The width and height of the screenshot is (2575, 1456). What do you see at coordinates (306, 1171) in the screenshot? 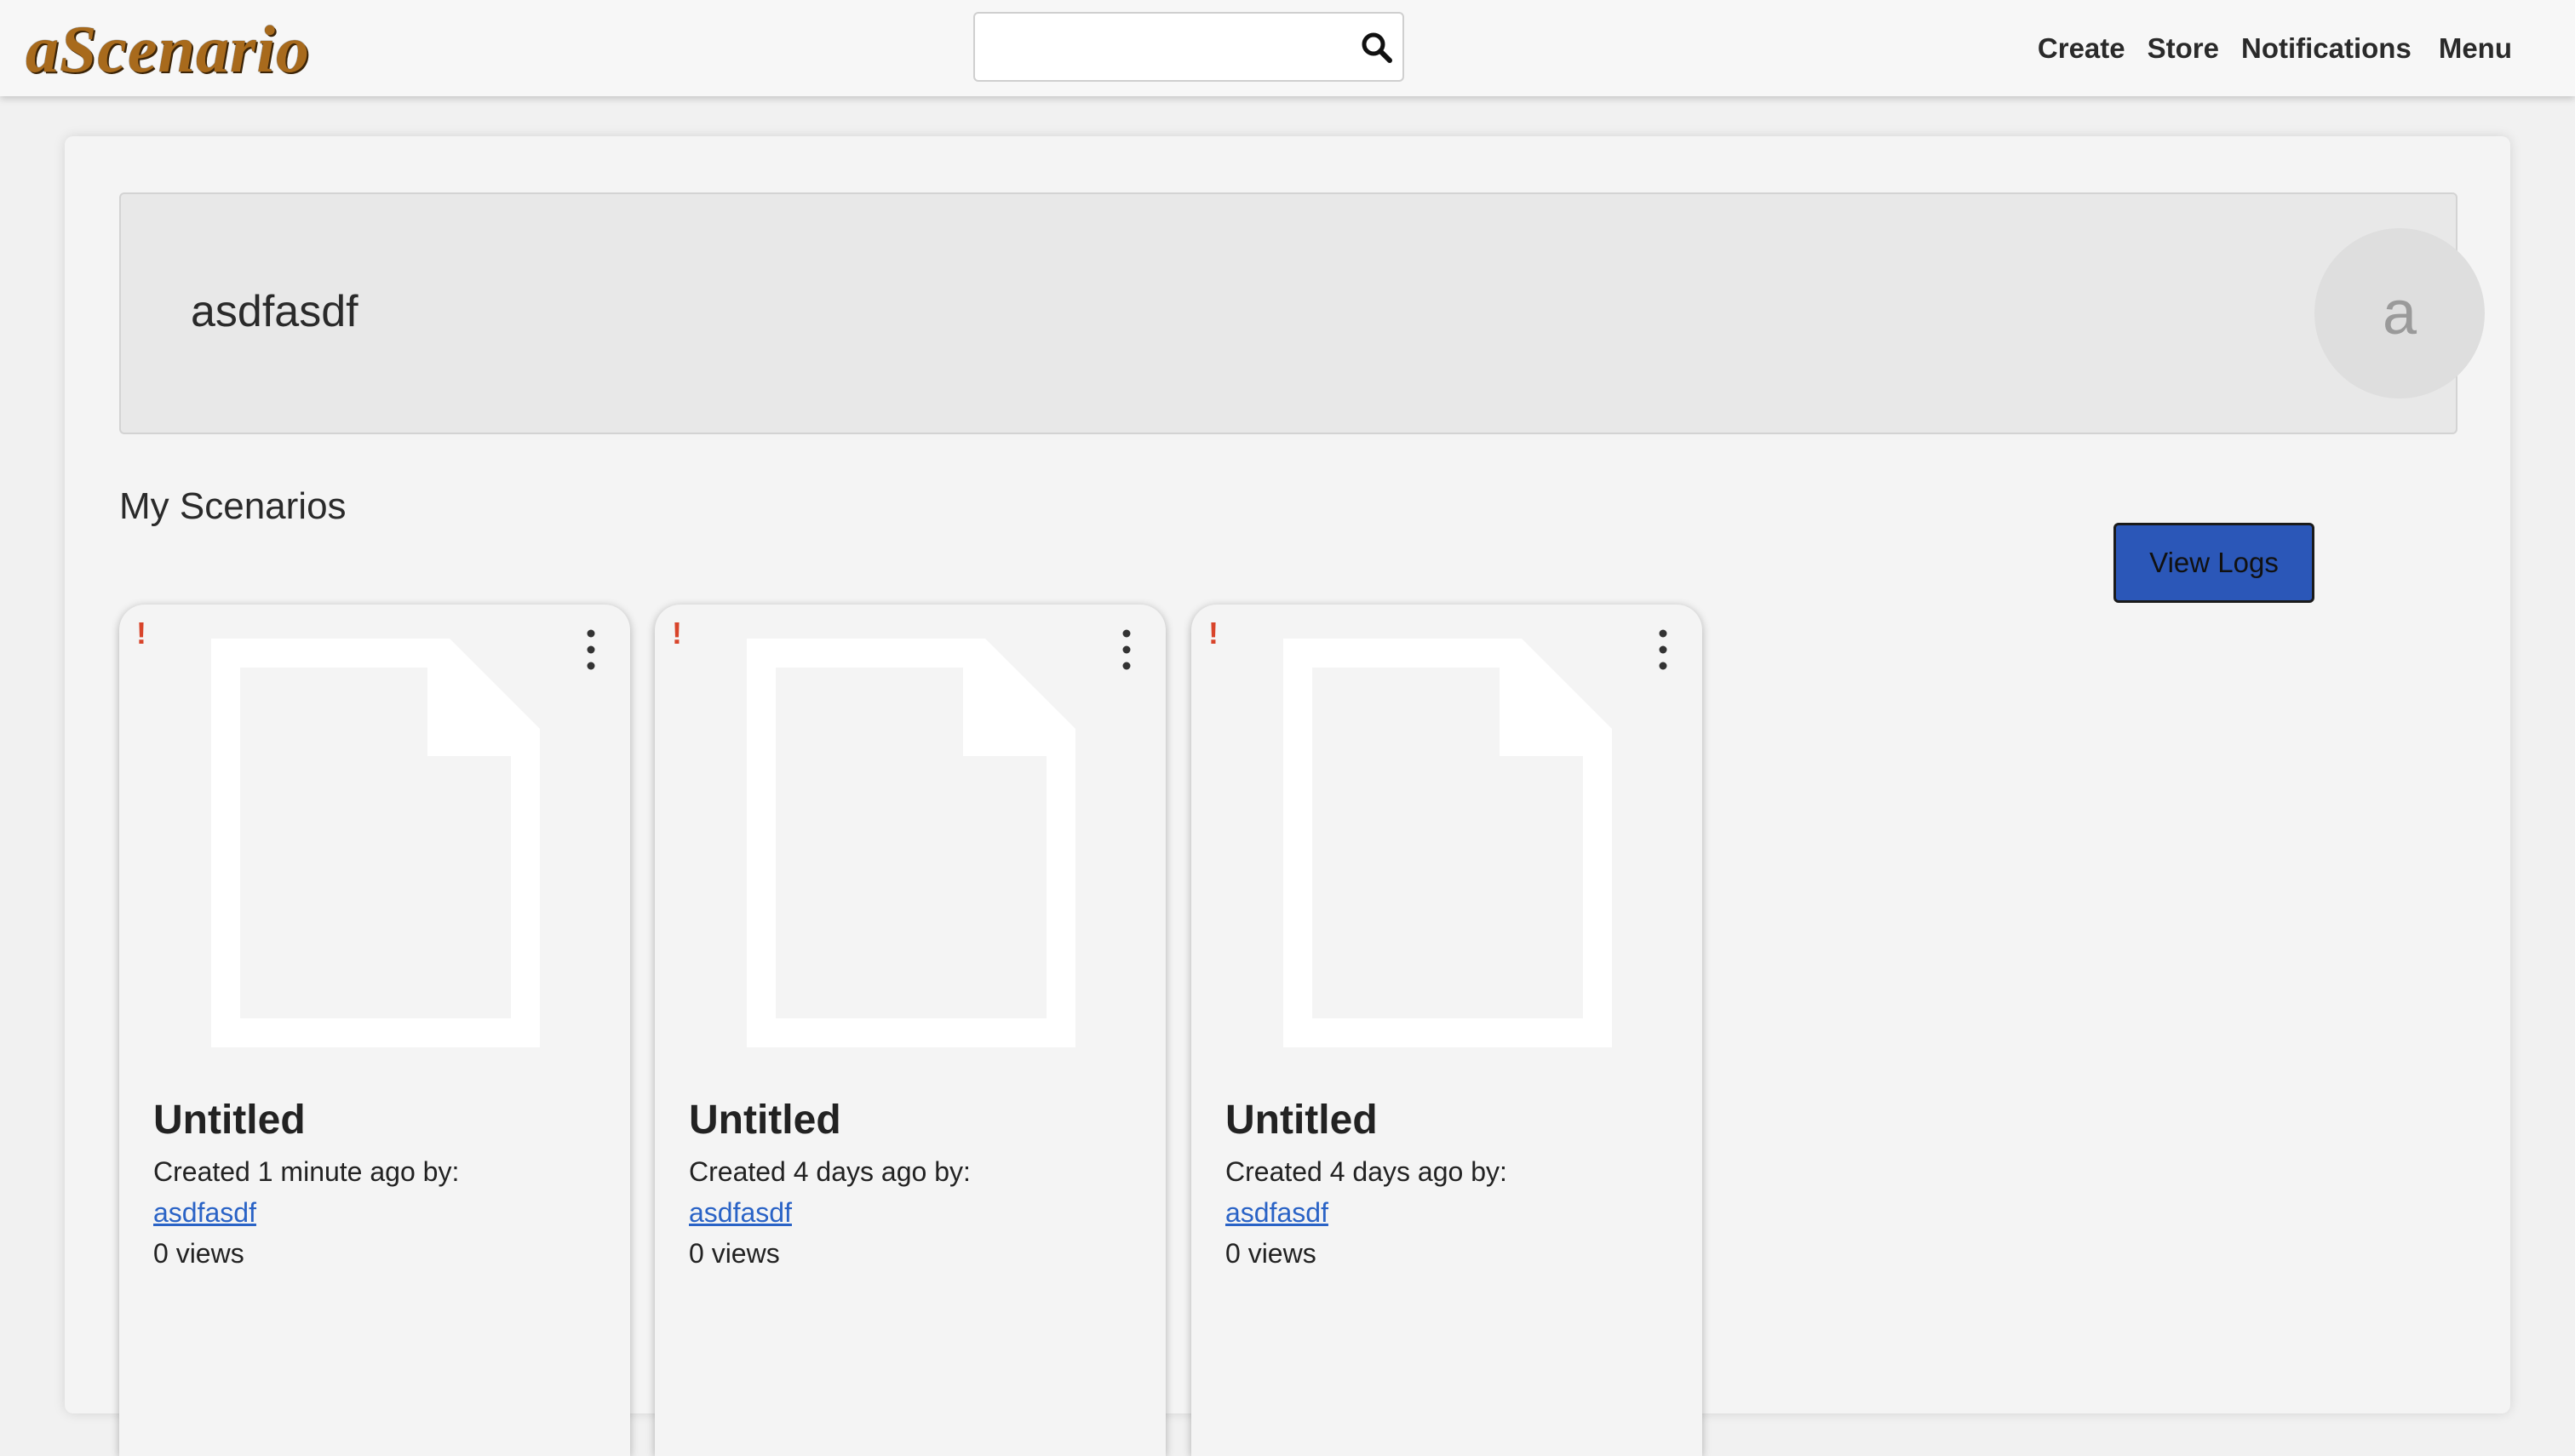
I see `card-created: Created 1 minute ago by:` at bounding box center [306, 1171].